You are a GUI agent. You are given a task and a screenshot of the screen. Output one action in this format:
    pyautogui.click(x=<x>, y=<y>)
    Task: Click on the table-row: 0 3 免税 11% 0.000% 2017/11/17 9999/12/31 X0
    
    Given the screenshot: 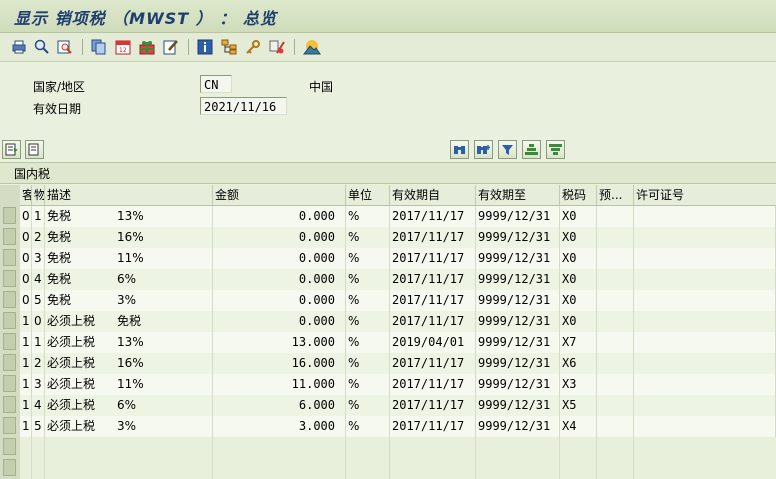 What is the action you would take?
    pyautogui.click(x=398, y=259)
    